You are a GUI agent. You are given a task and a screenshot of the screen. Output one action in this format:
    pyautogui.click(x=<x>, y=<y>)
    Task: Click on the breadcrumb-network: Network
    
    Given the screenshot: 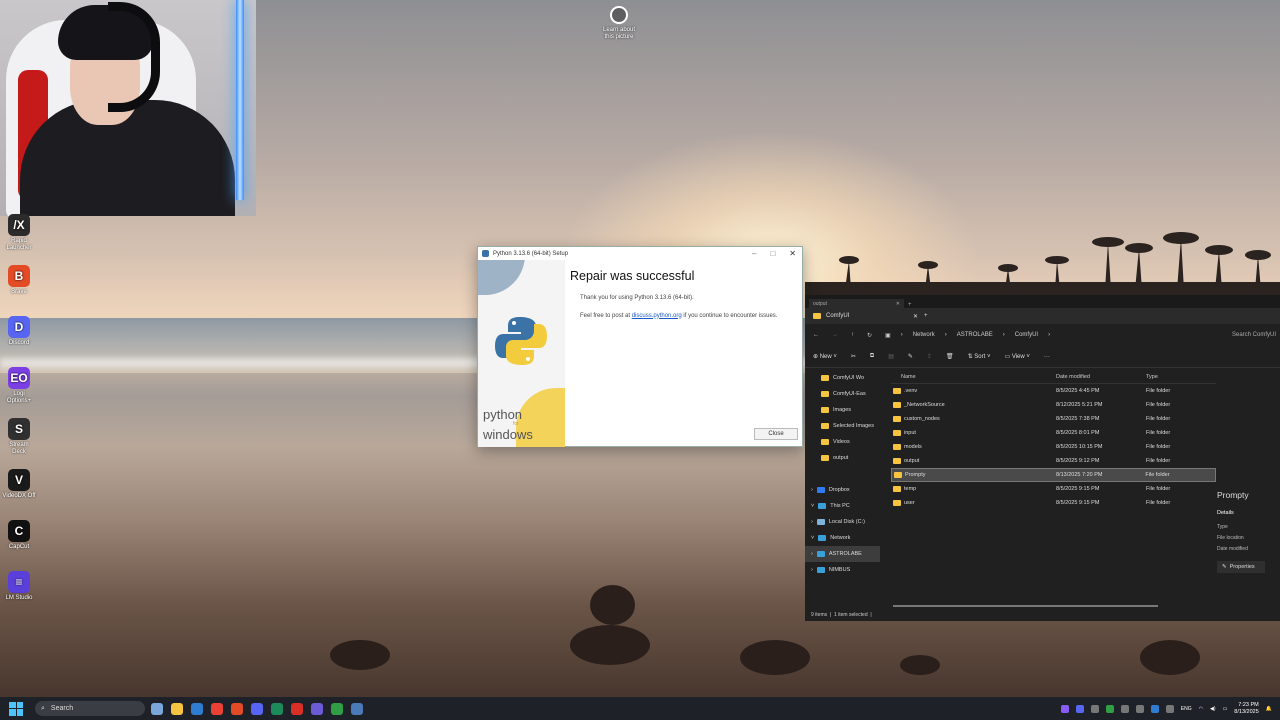 What is the action you would take?
    pyautogui.click(x=924, y=335)
    